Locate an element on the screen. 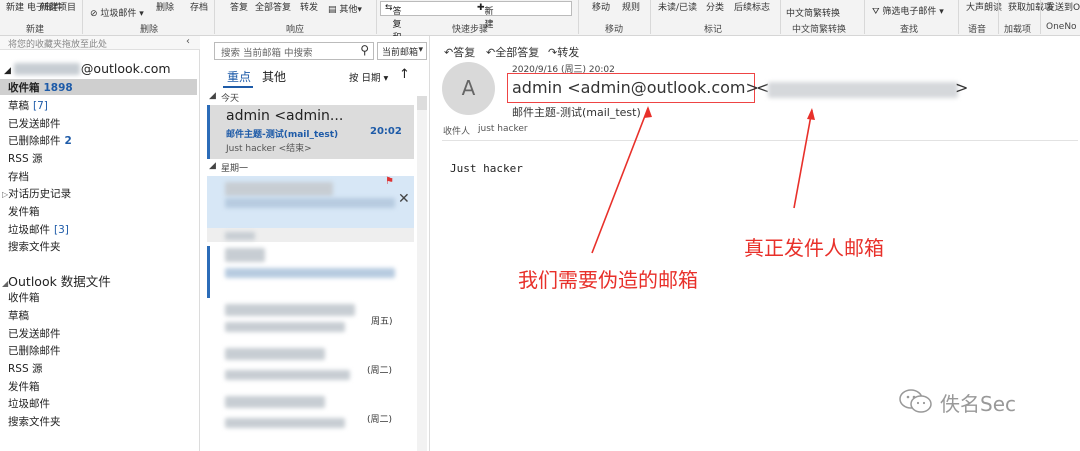  blurred-row5-a is located at coordinates (275, 354).